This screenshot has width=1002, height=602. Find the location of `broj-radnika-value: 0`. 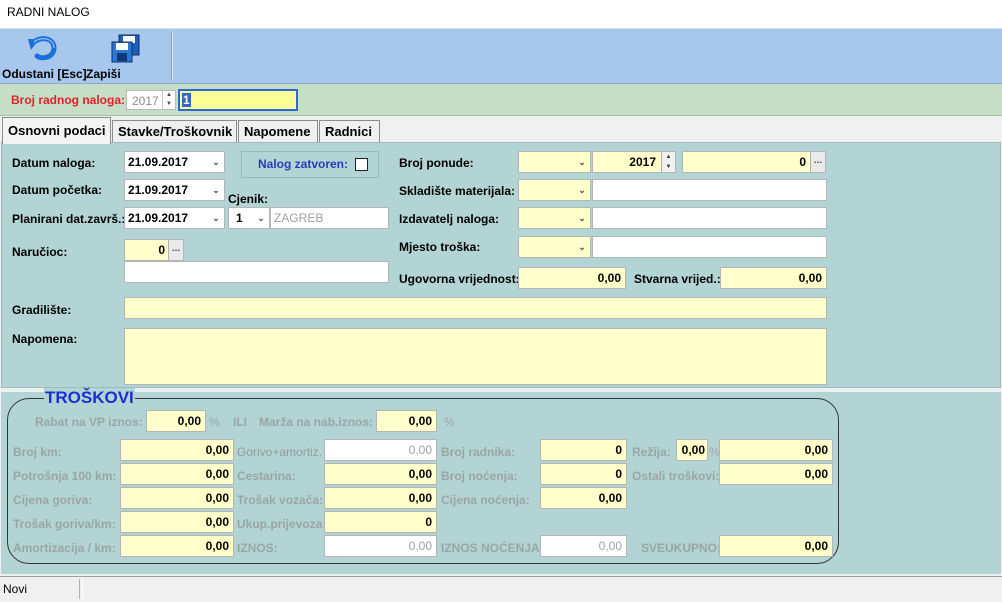

broj-radnika-value: 0 is located at coordinates (618, 450).